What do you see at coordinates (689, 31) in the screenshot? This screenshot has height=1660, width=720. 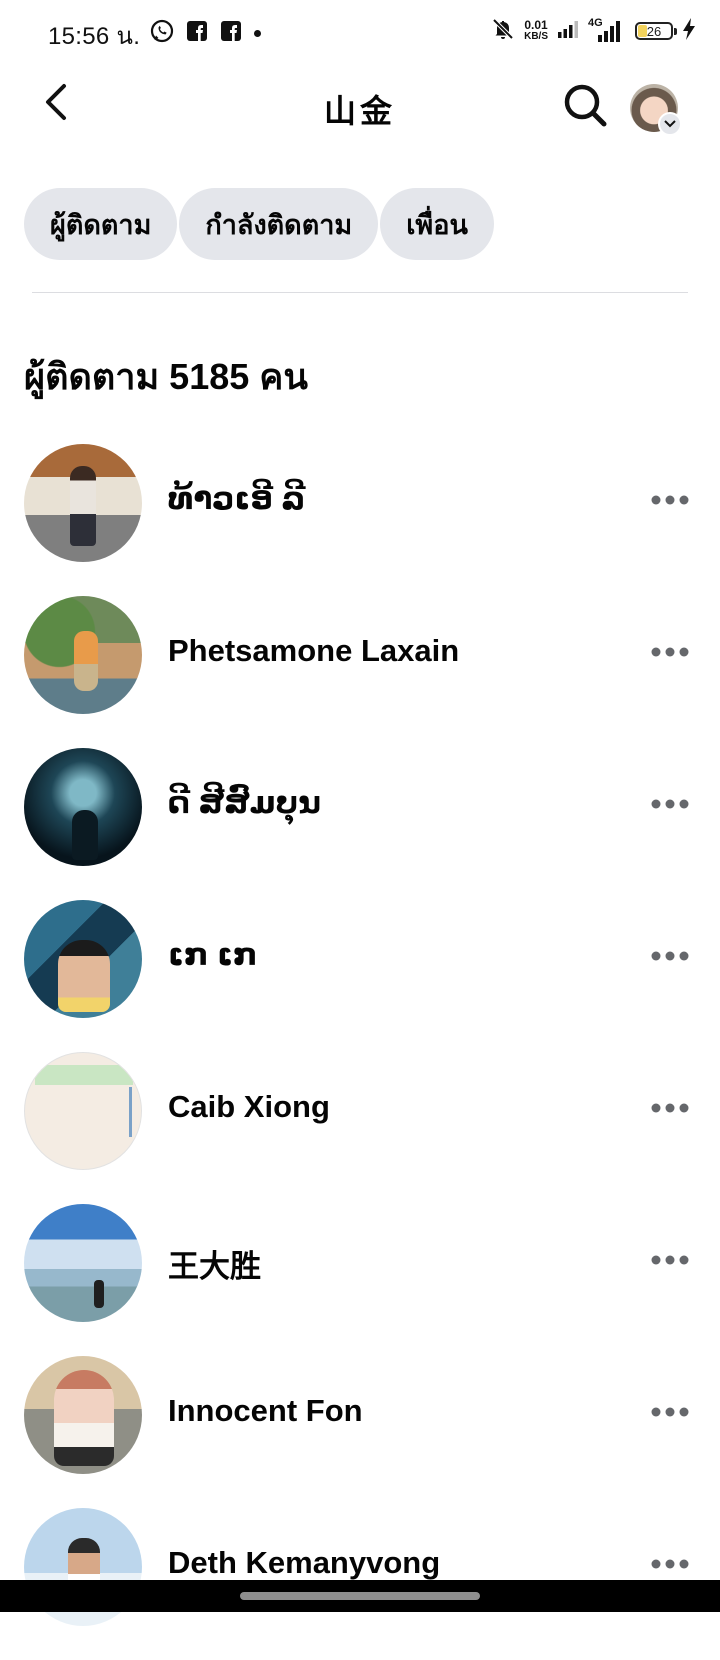 I see `charging-bolt-icon` at bounding box center [689, 31].